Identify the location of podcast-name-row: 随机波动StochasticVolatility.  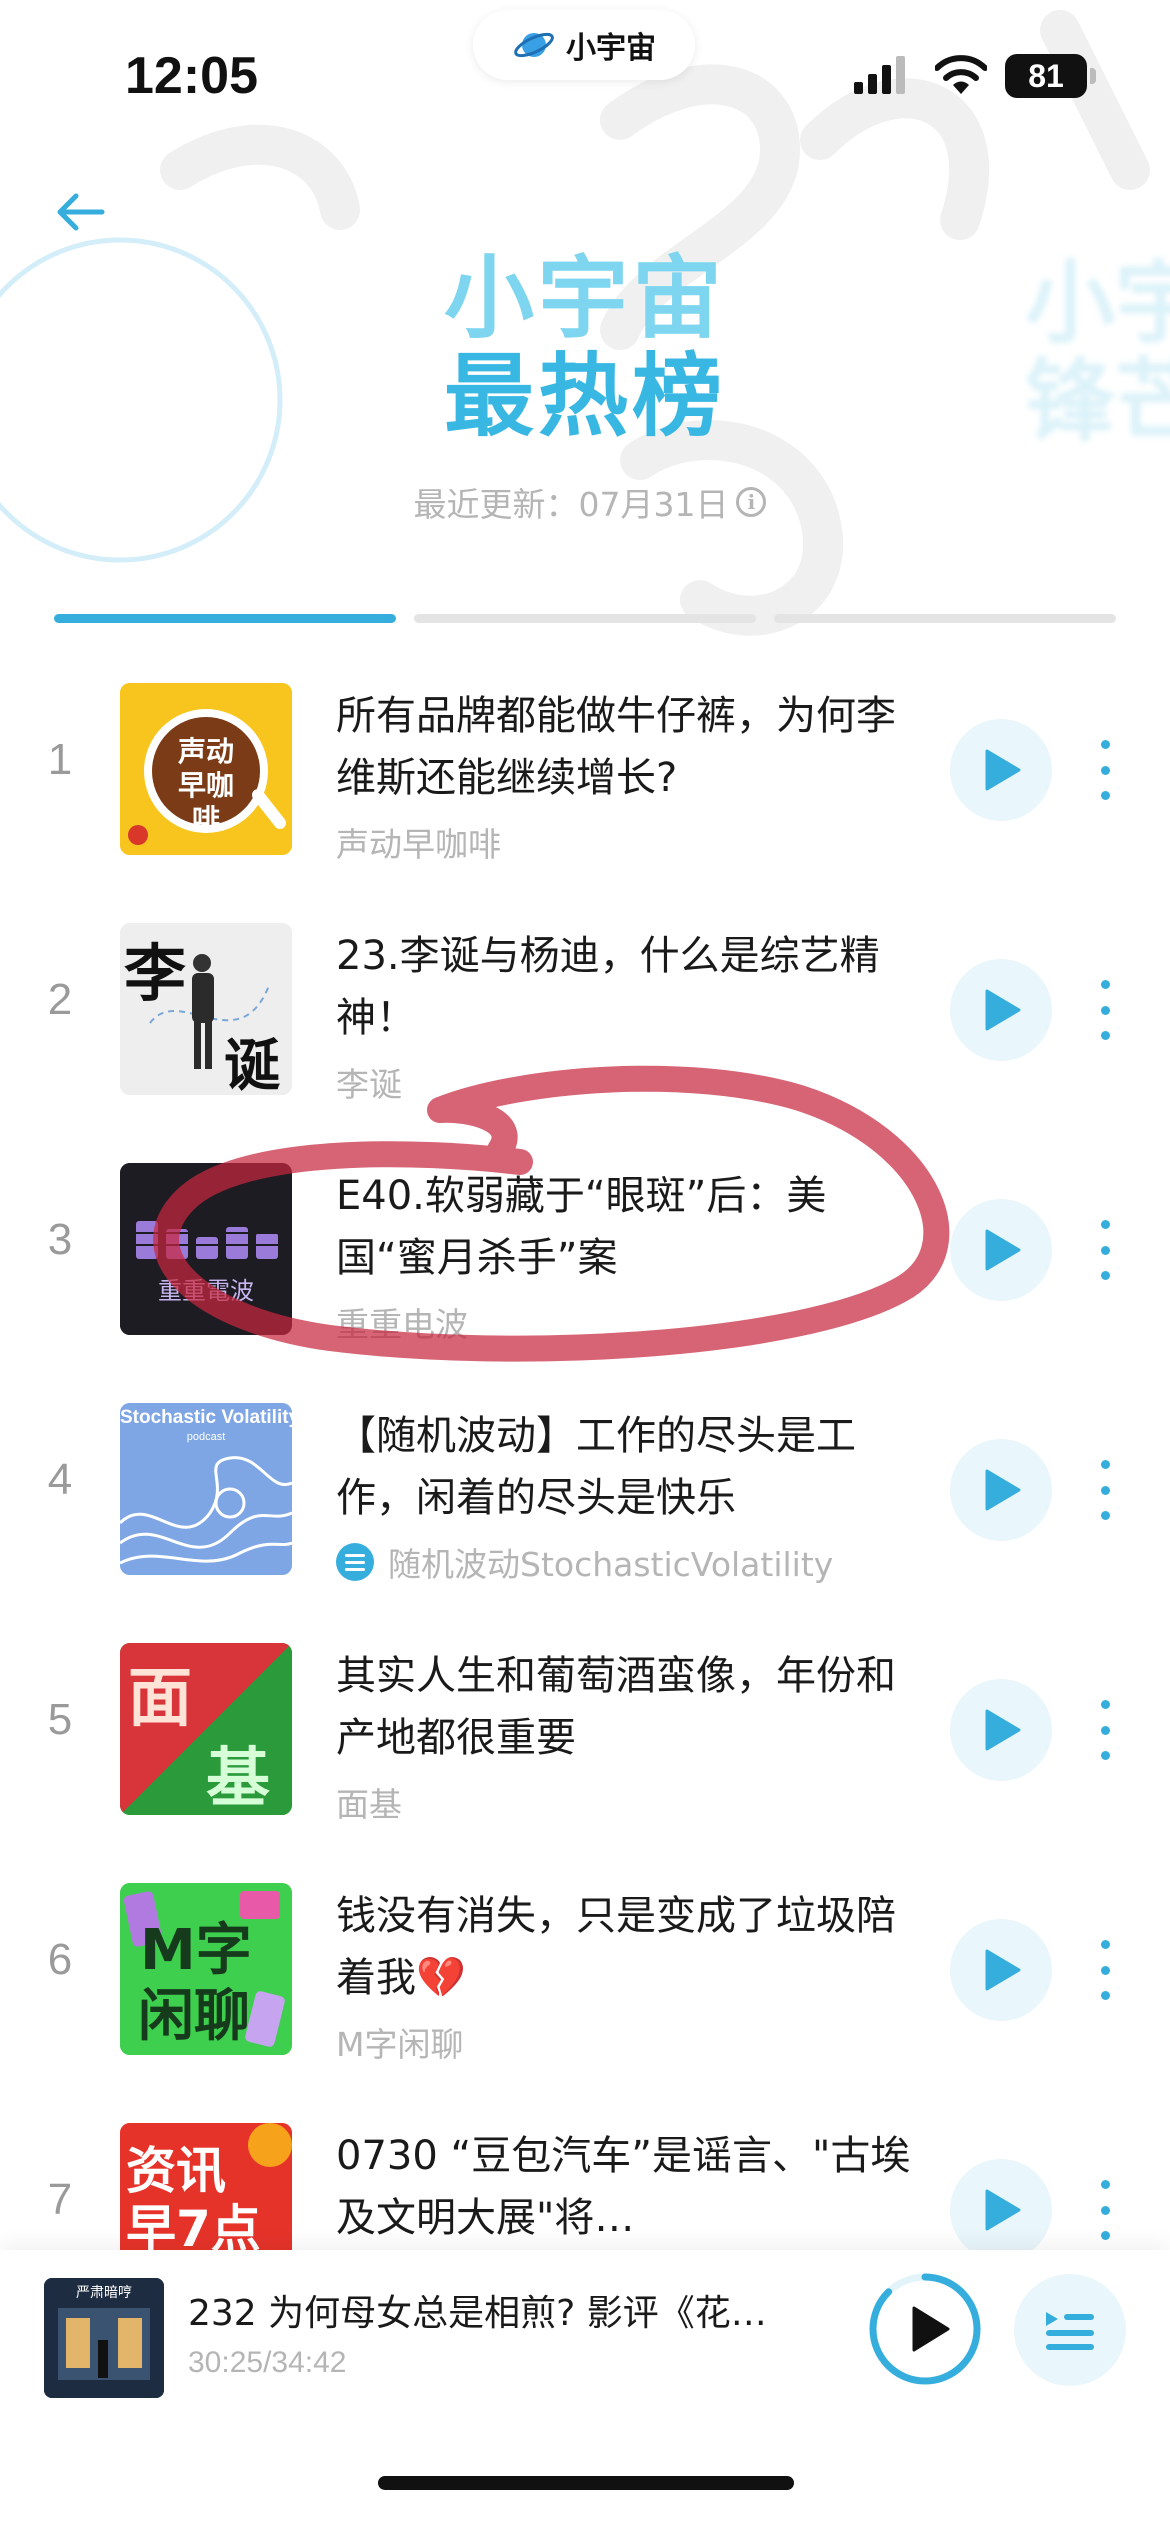
(636, 1562).